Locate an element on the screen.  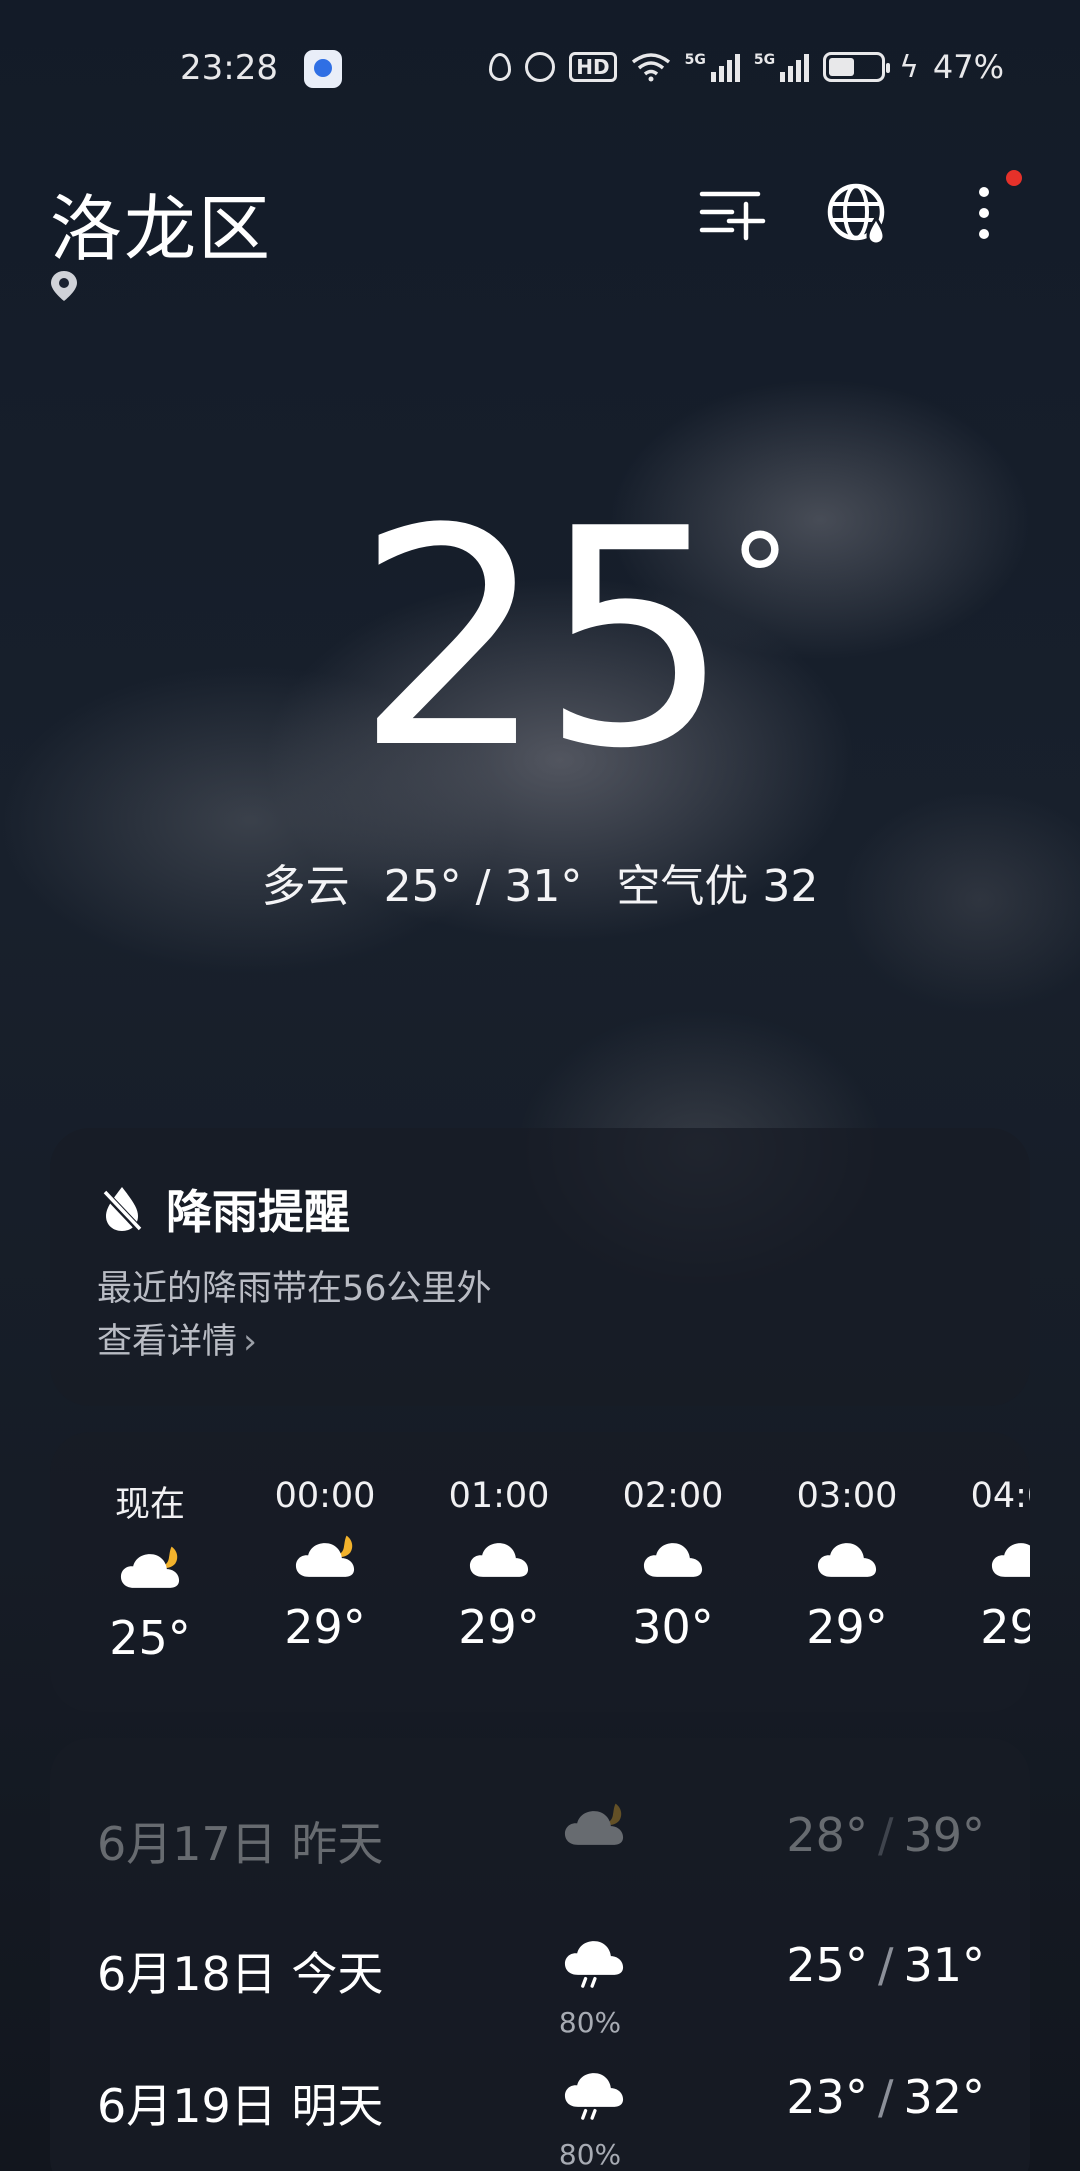
hourly-item: 03:00 29° is located at coordinates (847, 1565).